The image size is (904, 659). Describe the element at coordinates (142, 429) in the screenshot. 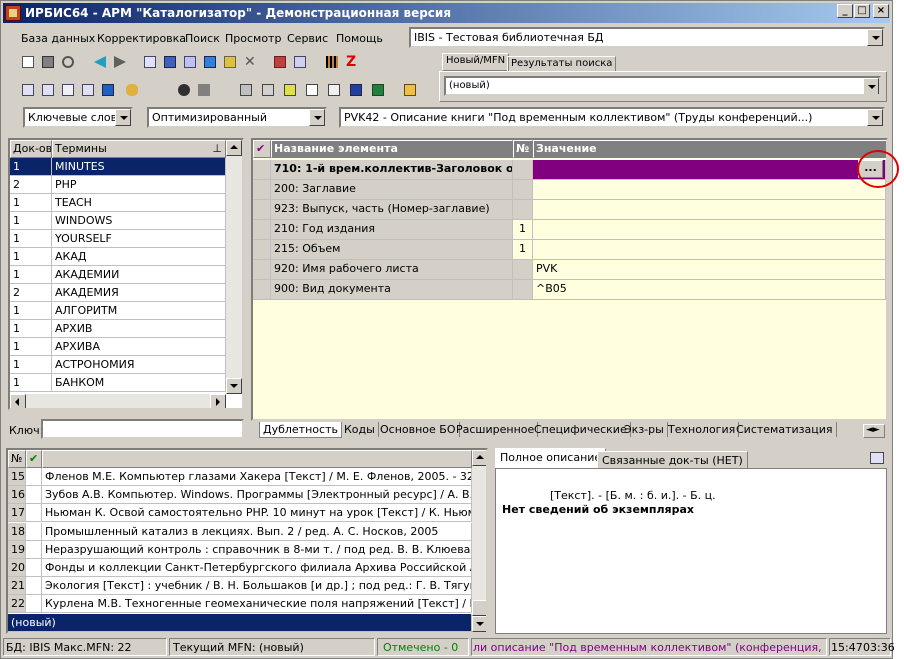

I see `key-input` at that location.